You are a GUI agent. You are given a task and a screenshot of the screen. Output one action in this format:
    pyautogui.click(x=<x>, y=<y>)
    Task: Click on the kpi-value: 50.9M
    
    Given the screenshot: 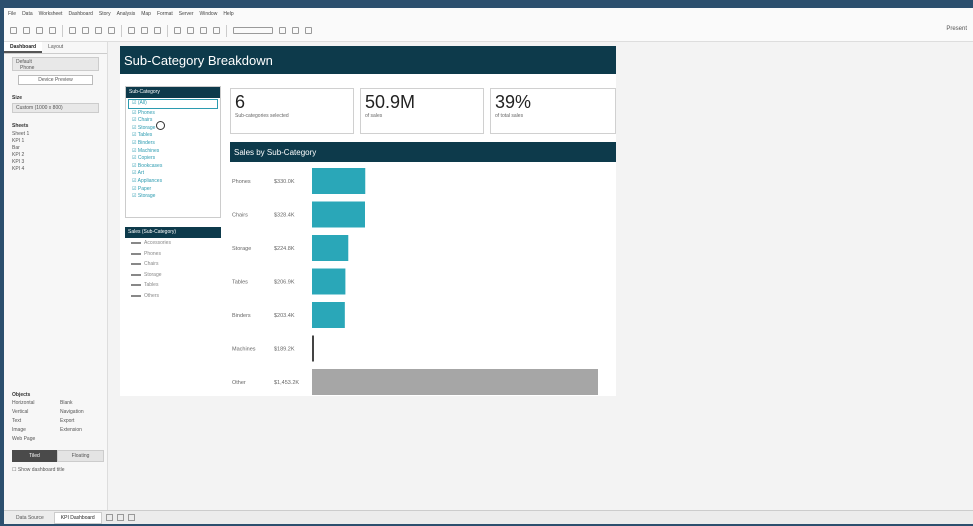 What is the action you would take?
    pyautogui.click(x=390, y=102)
    